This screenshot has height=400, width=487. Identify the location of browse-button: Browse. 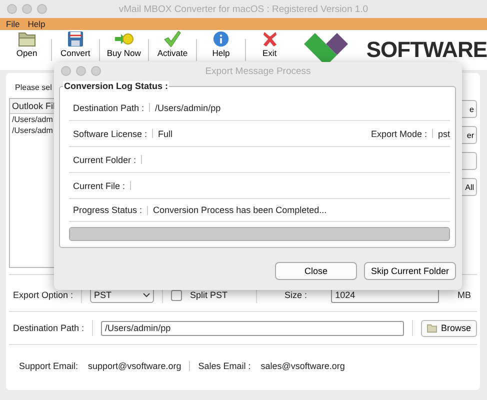
(449, 328).